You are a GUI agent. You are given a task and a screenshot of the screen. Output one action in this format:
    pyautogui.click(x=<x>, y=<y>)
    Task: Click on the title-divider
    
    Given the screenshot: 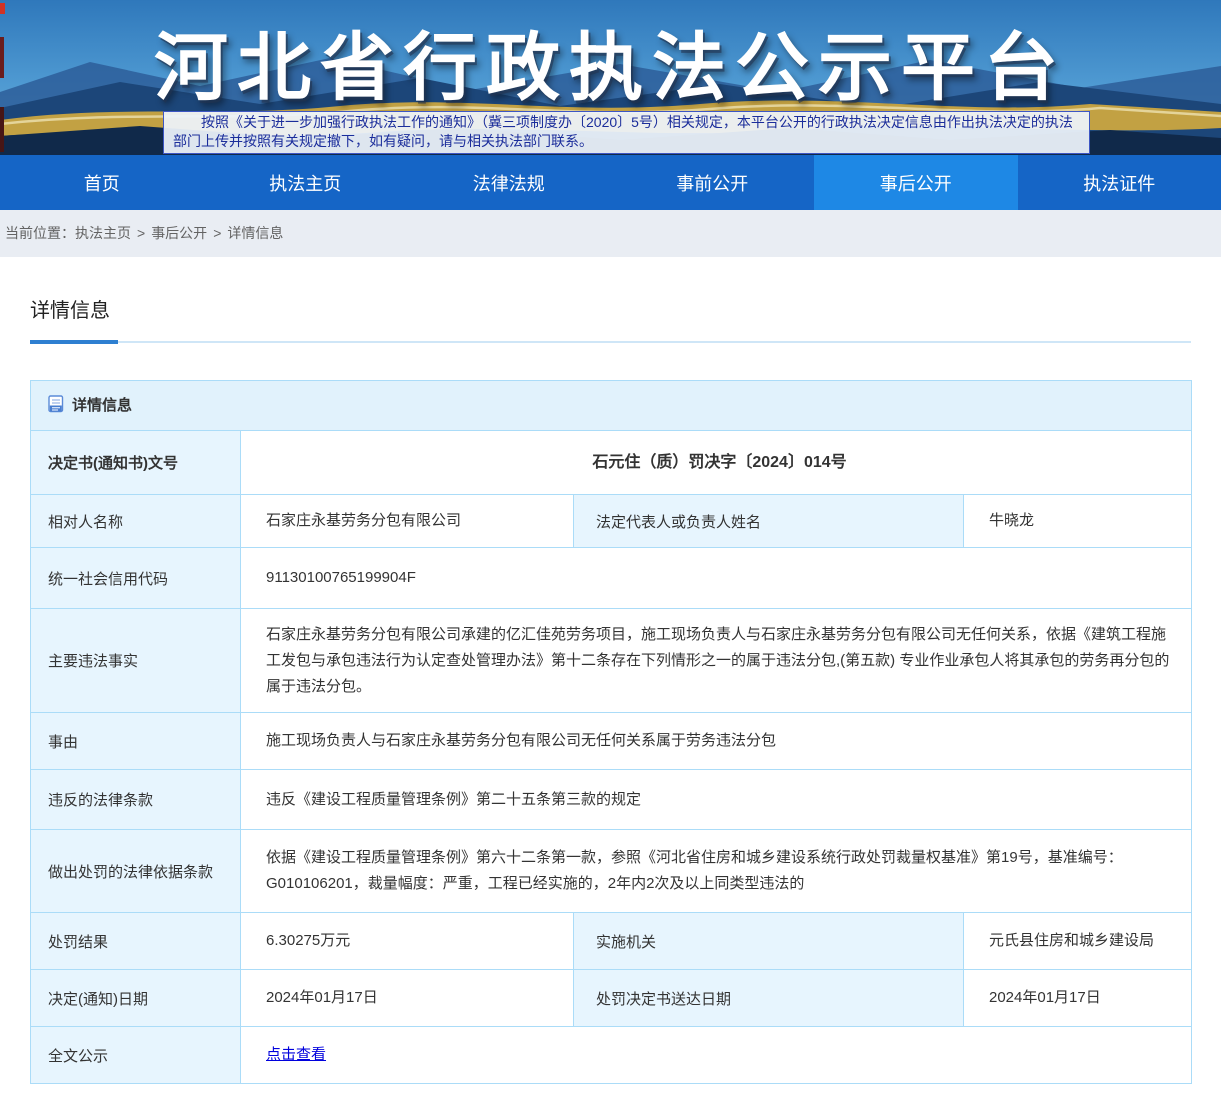 What is the action you would take?
    pyautogui.click(x=610, y=342)
    